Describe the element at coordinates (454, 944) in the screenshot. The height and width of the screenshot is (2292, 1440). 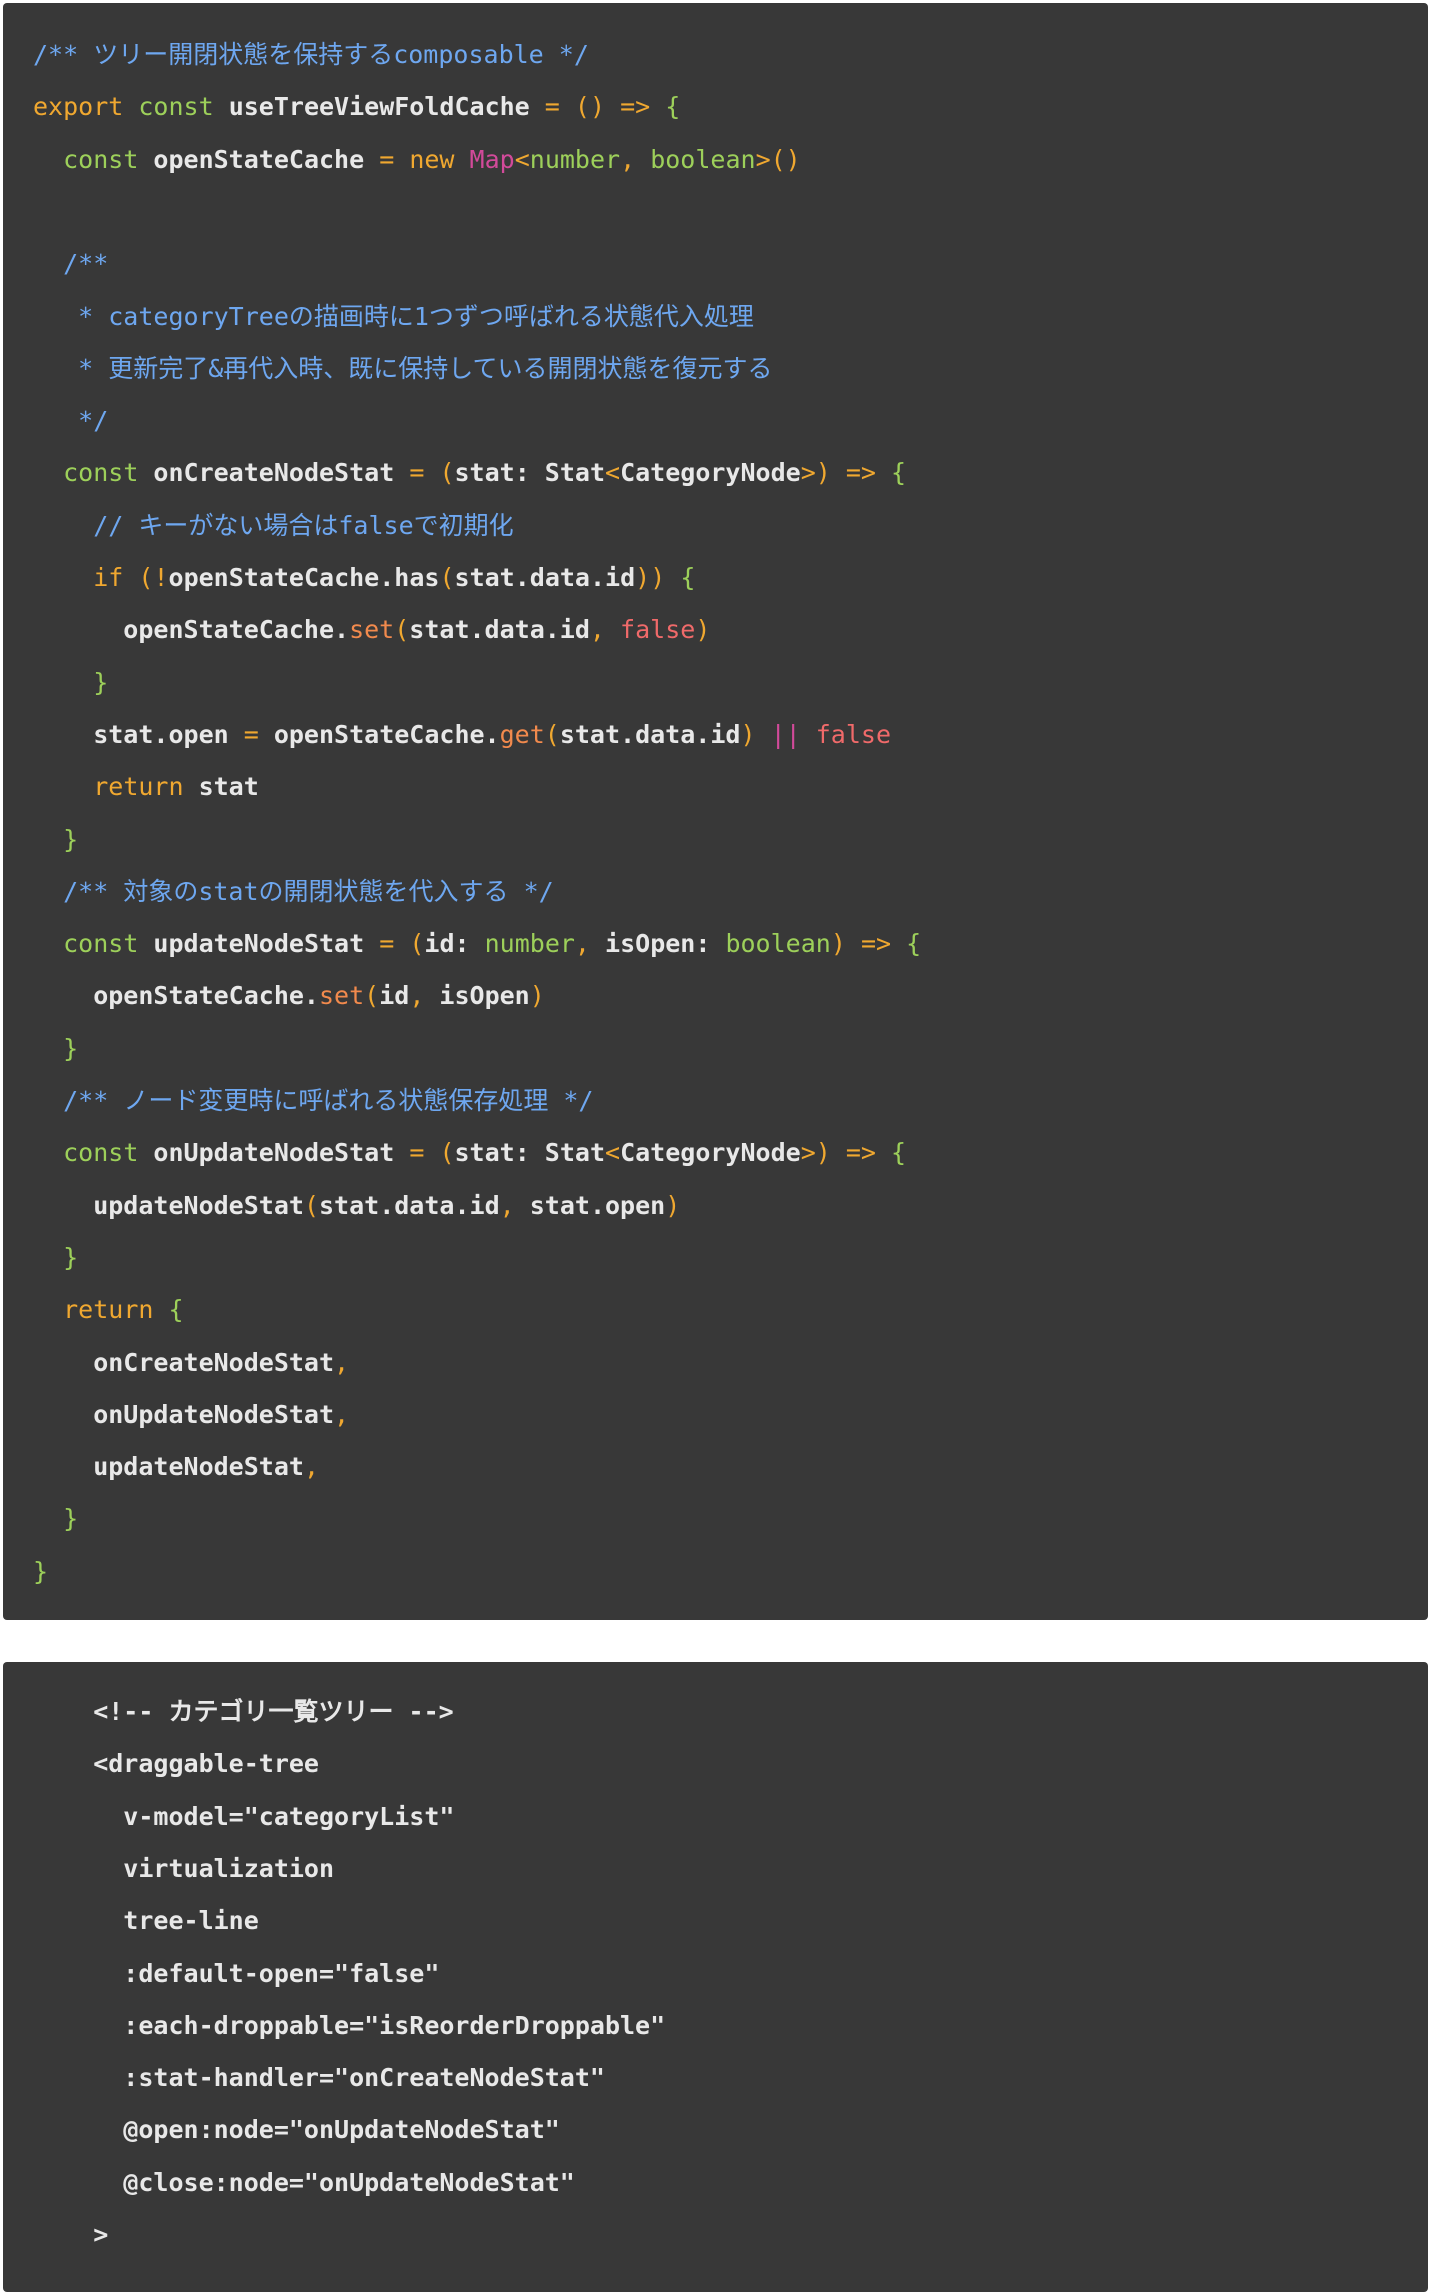
I see `code-token: id:` at that location.